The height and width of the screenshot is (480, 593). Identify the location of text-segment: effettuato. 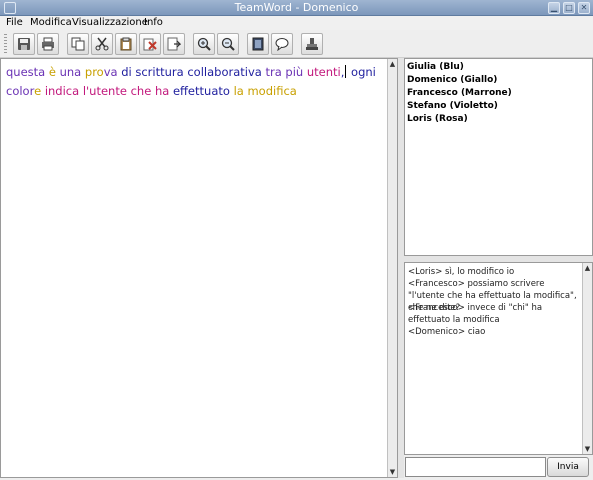
(203, 91).